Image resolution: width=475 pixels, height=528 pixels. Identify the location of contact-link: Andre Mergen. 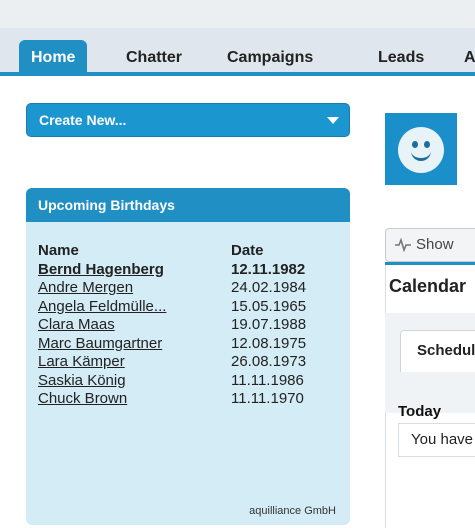
(85, 287).